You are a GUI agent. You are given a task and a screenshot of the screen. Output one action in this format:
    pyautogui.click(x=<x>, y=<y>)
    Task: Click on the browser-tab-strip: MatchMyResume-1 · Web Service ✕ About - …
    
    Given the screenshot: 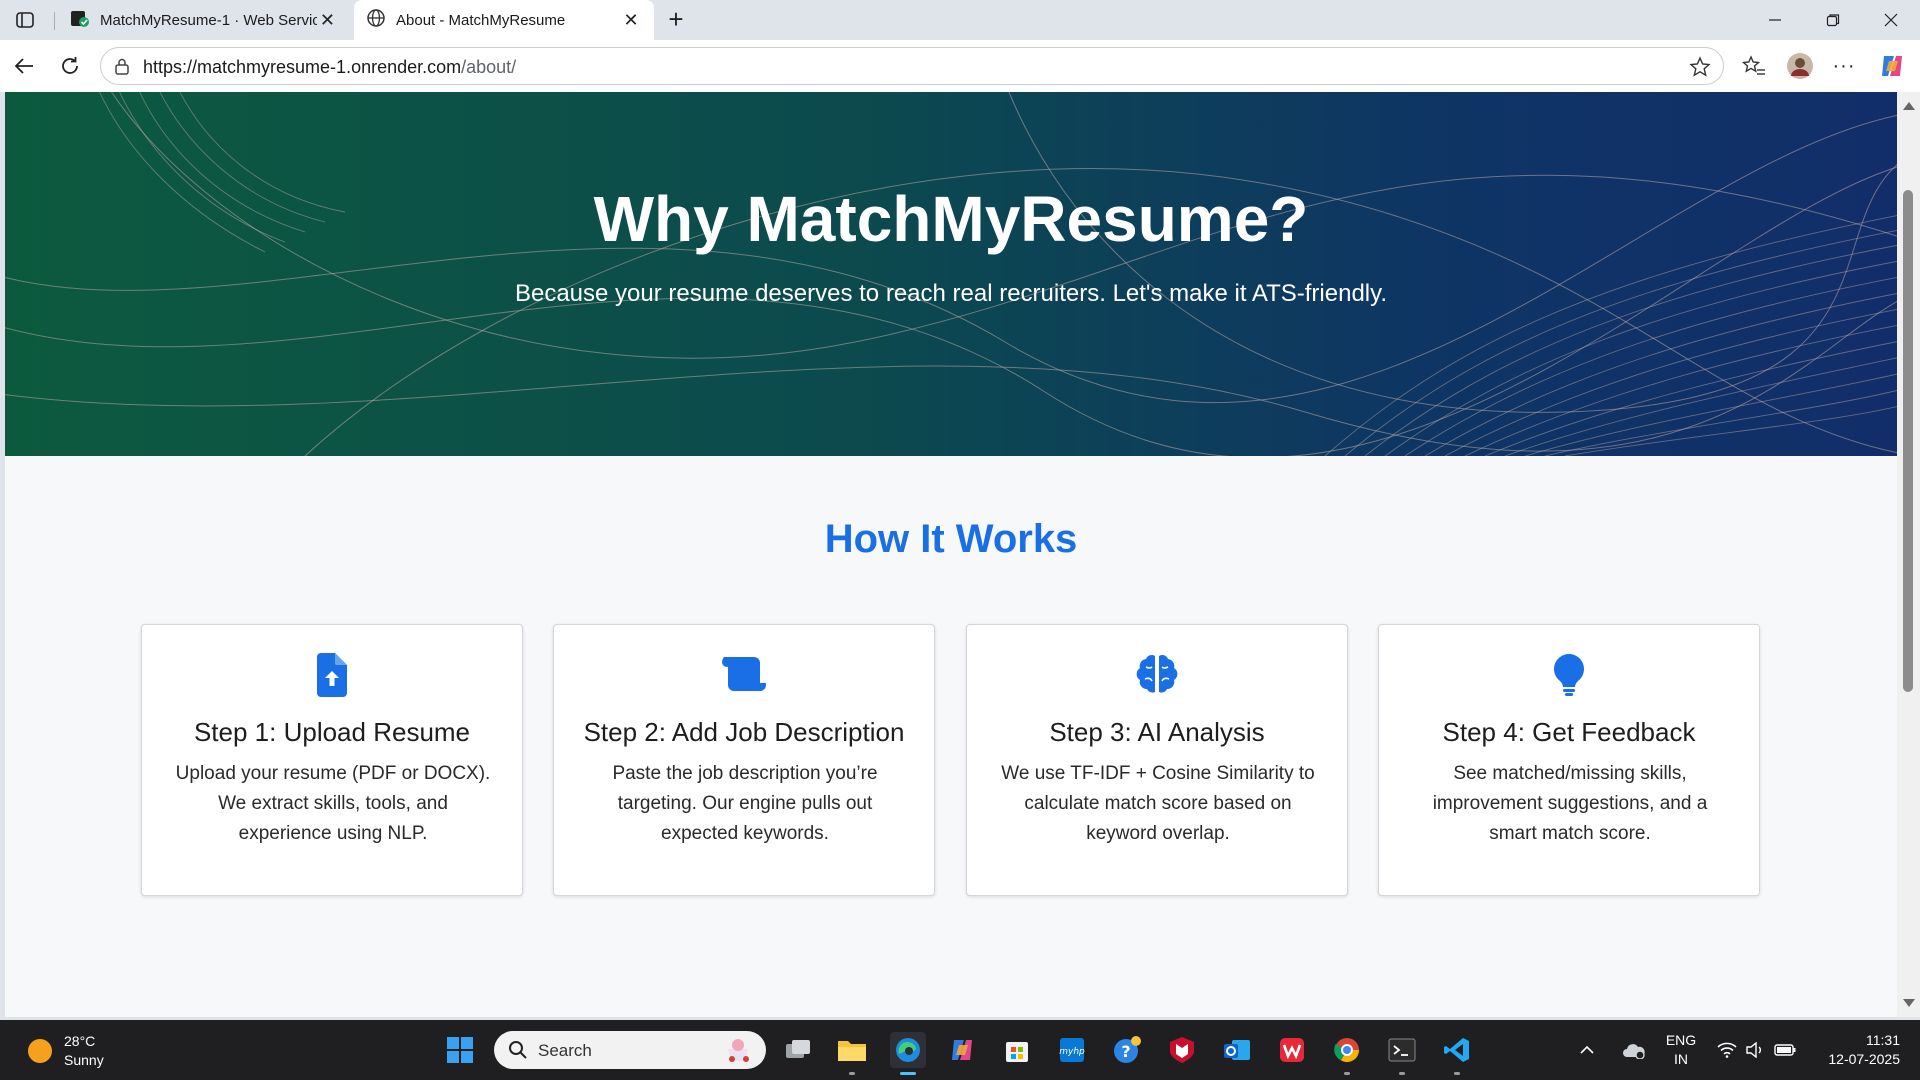 What is the action you would take?
    pyautogui.click(x=960, y=20)
    